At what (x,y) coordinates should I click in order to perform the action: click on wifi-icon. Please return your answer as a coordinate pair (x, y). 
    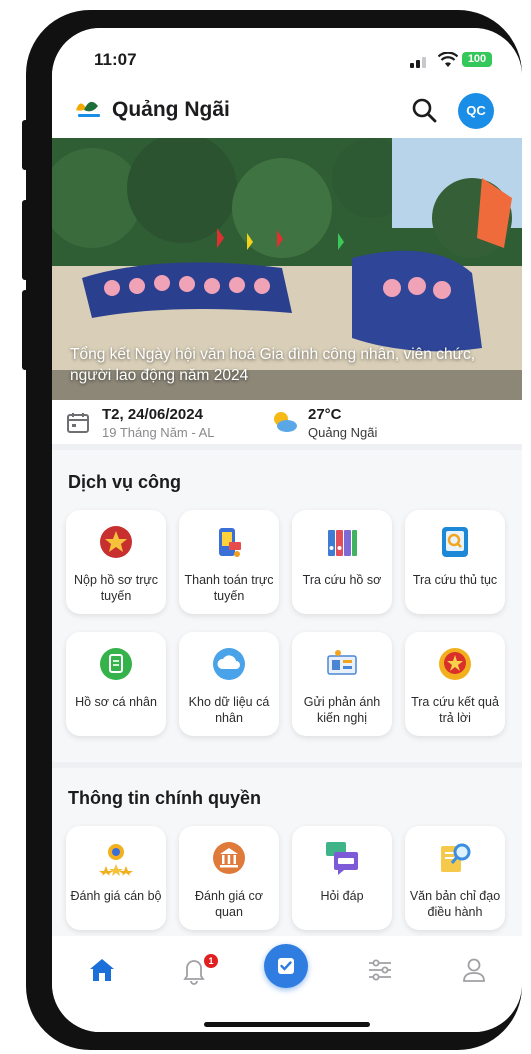
    Looking at the image, I should click on (448, 59).